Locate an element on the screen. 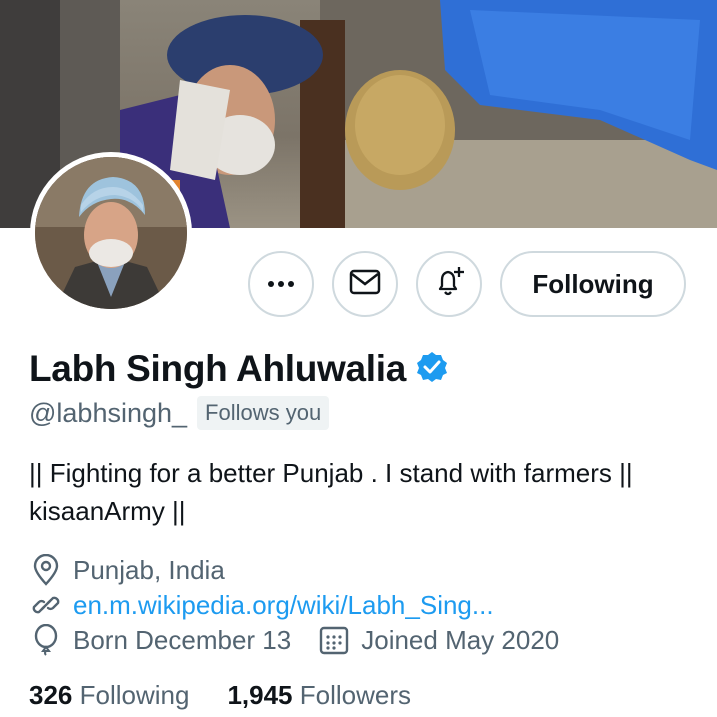 The height and width of the screenshot is (717, 717). followers-count: 1,945 is located at coordinates (260, 695).